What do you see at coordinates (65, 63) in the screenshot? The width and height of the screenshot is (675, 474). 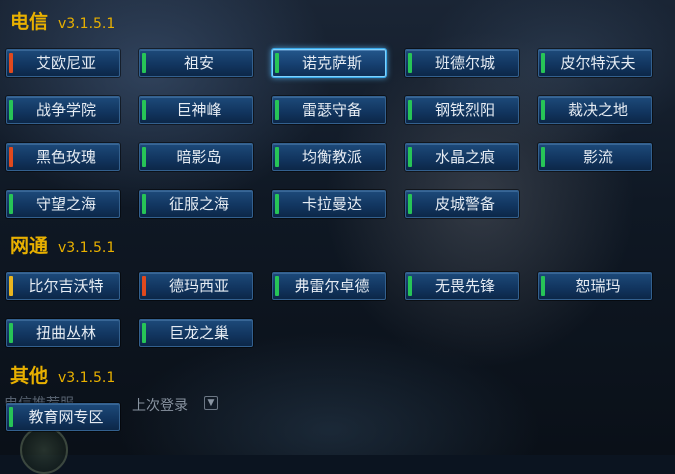 I see `server-name: 艾欧尼亚` at bounding box center [65, 63].